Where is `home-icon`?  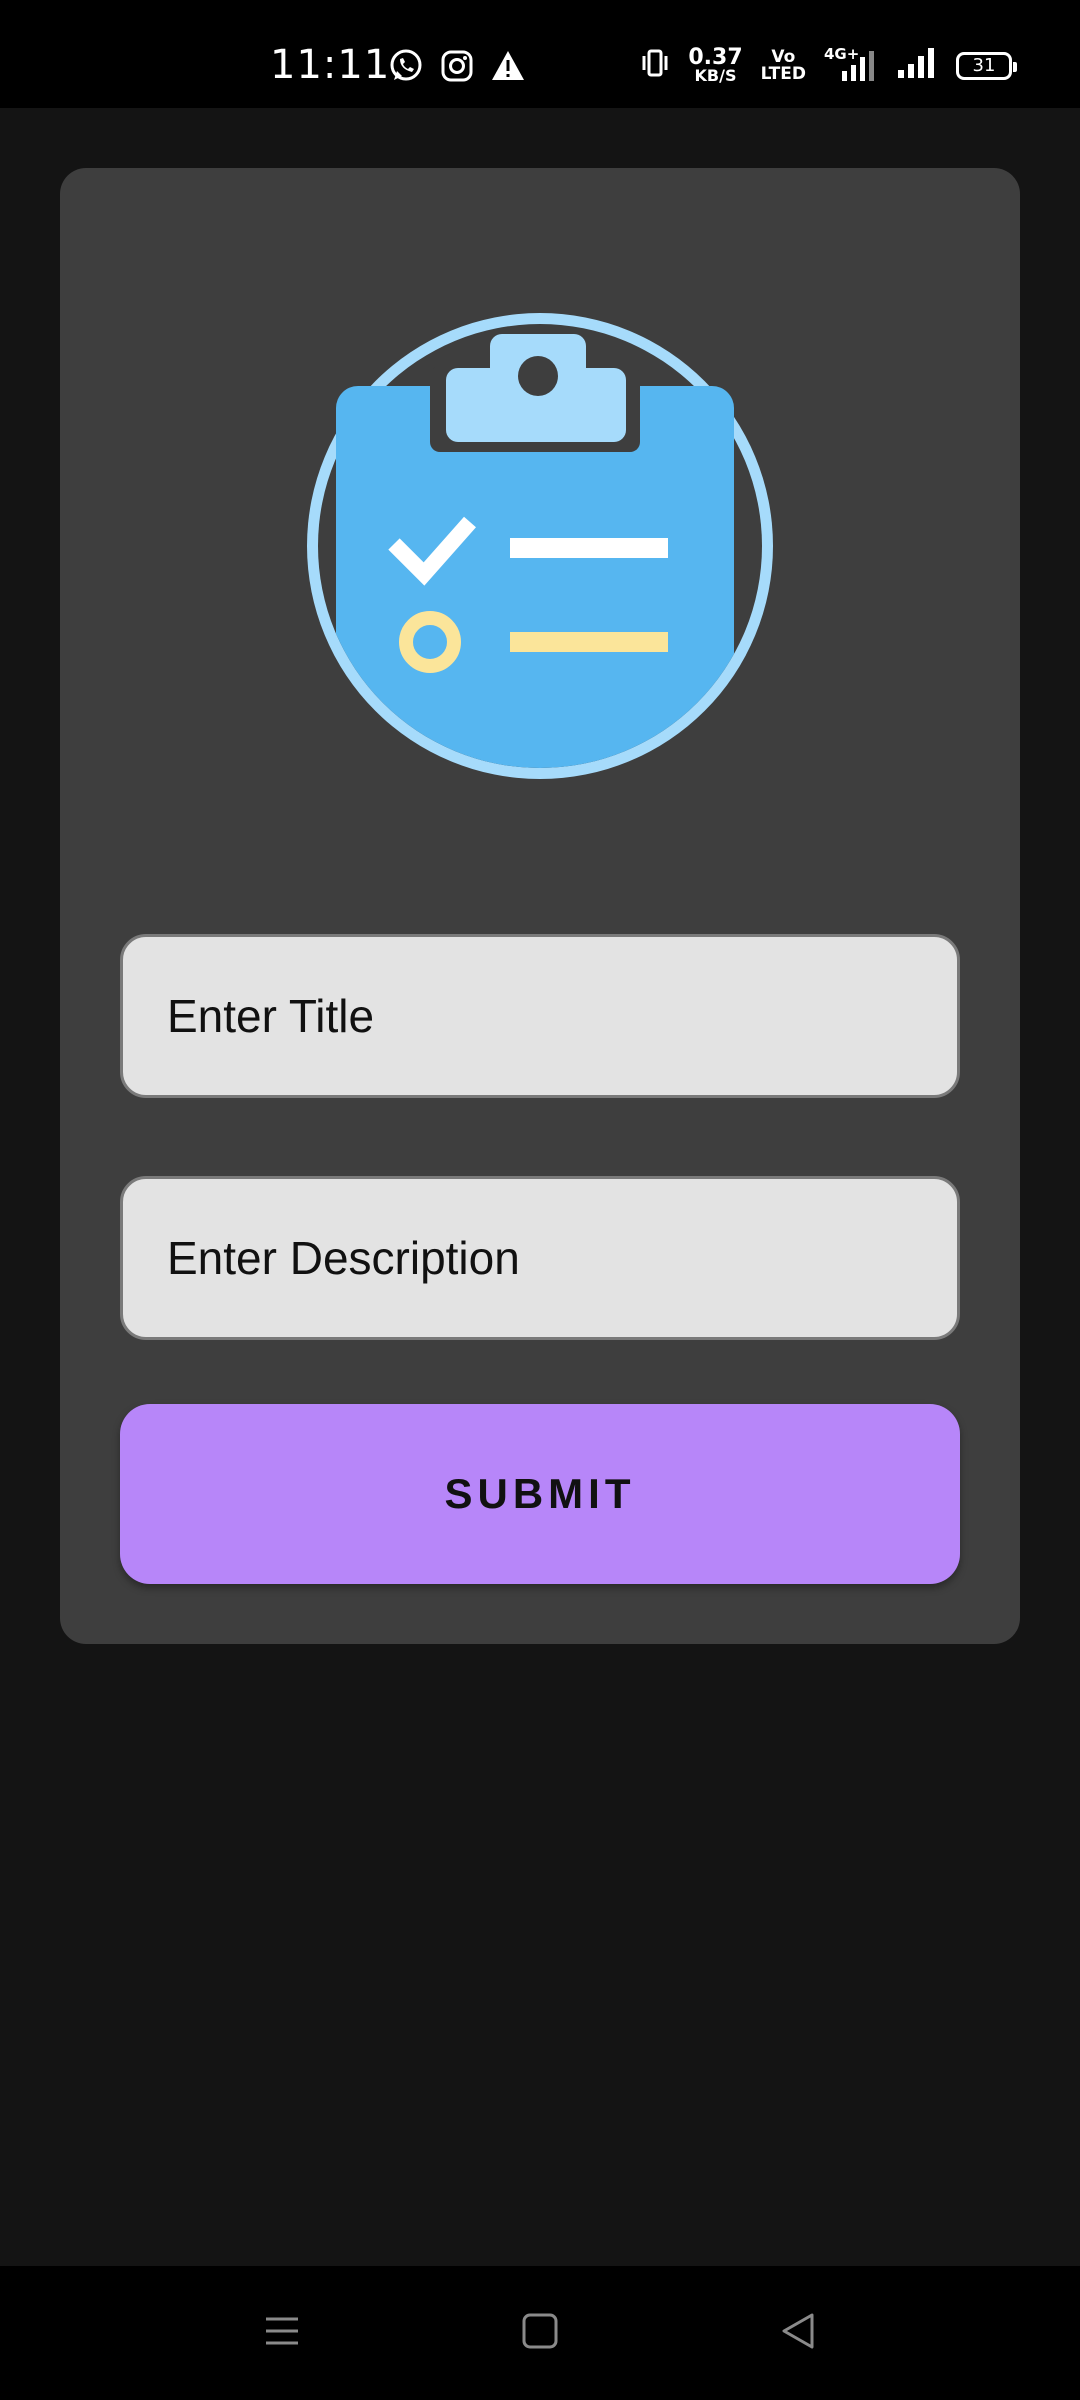 home-icon is located at coordinates (540, 2331).